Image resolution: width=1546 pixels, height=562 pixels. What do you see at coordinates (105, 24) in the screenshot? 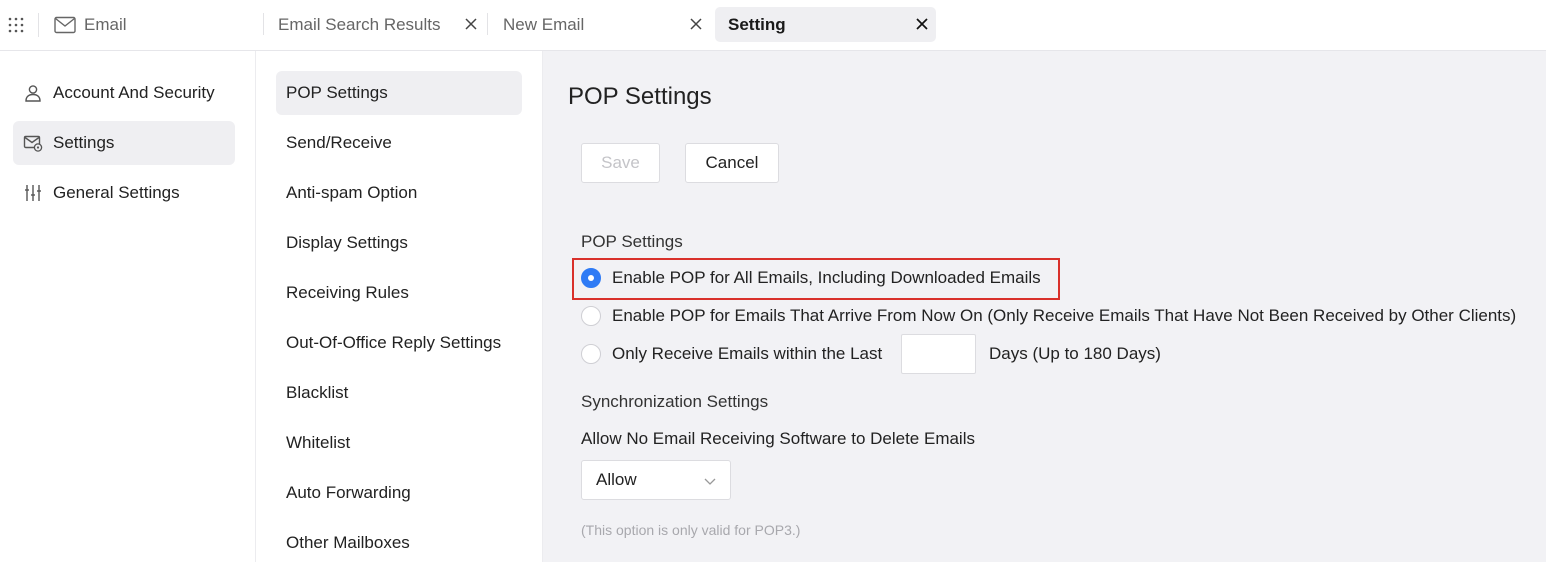
I see `app-name: Email` at bounding box center [105, 24].